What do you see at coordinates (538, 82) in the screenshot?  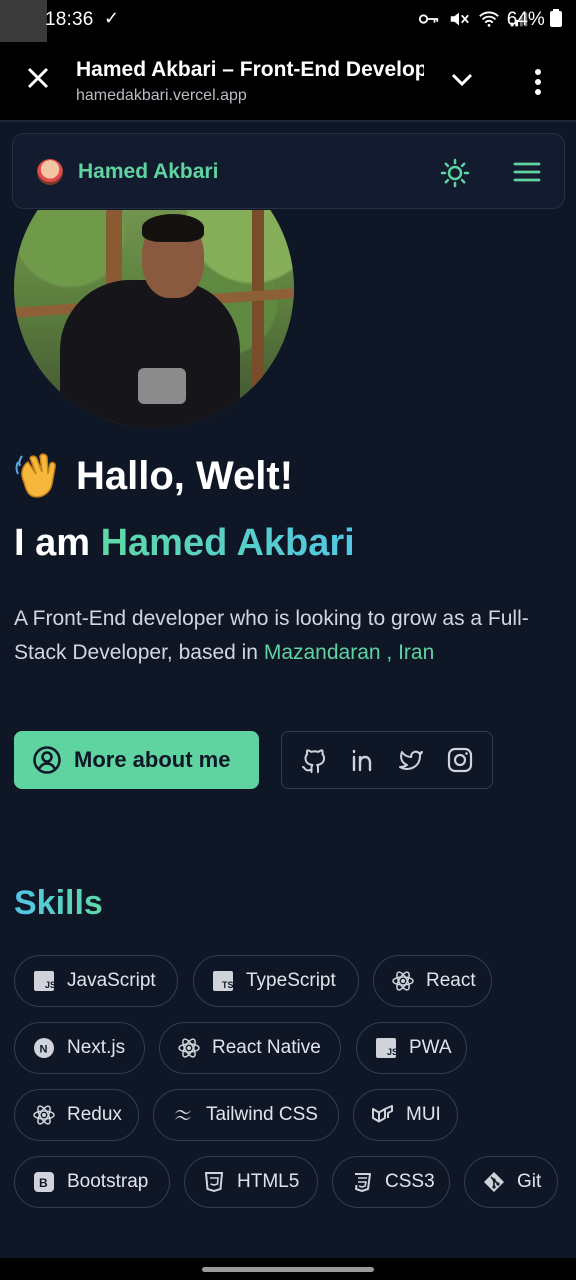 I see `more-options-icon` at bounding box center [538, 82].